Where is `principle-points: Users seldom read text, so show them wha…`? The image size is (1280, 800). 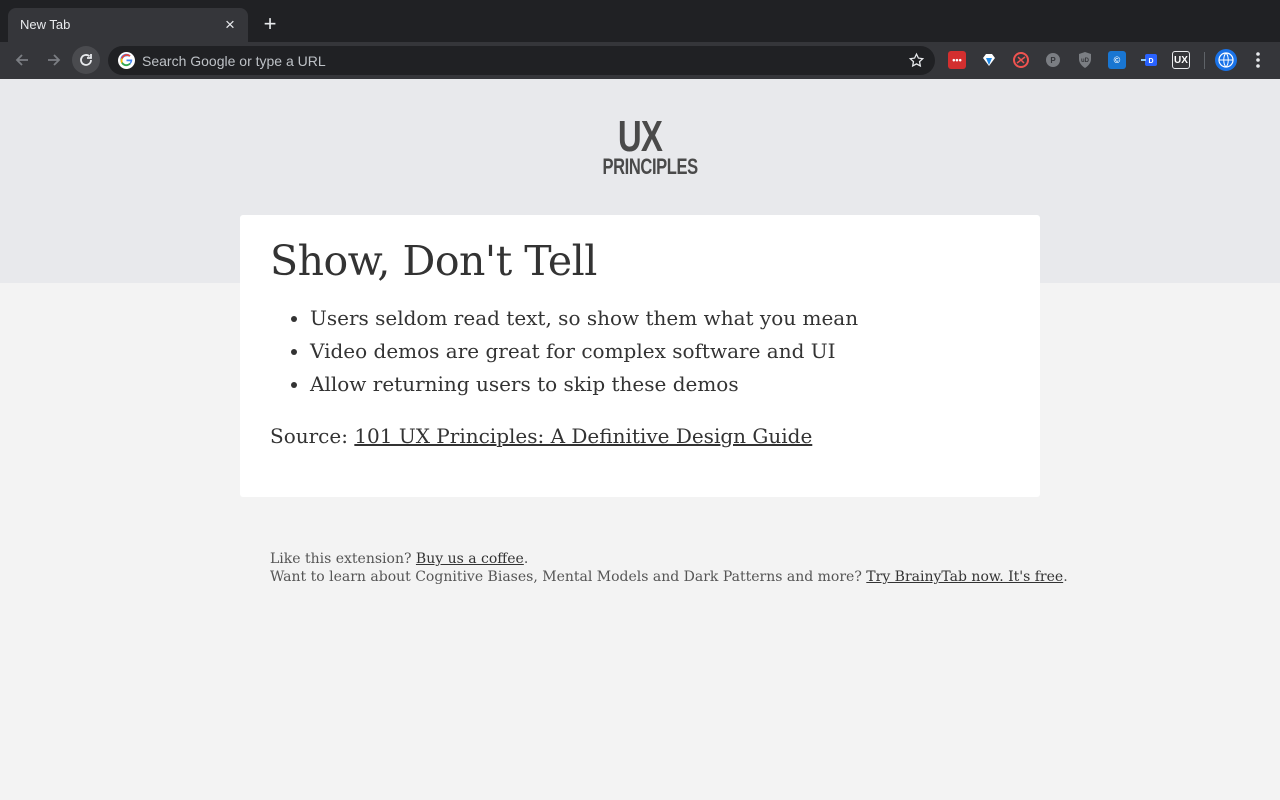
principle-points: Users seldom read text, so show them wha… is located at coordinates (640, 351).